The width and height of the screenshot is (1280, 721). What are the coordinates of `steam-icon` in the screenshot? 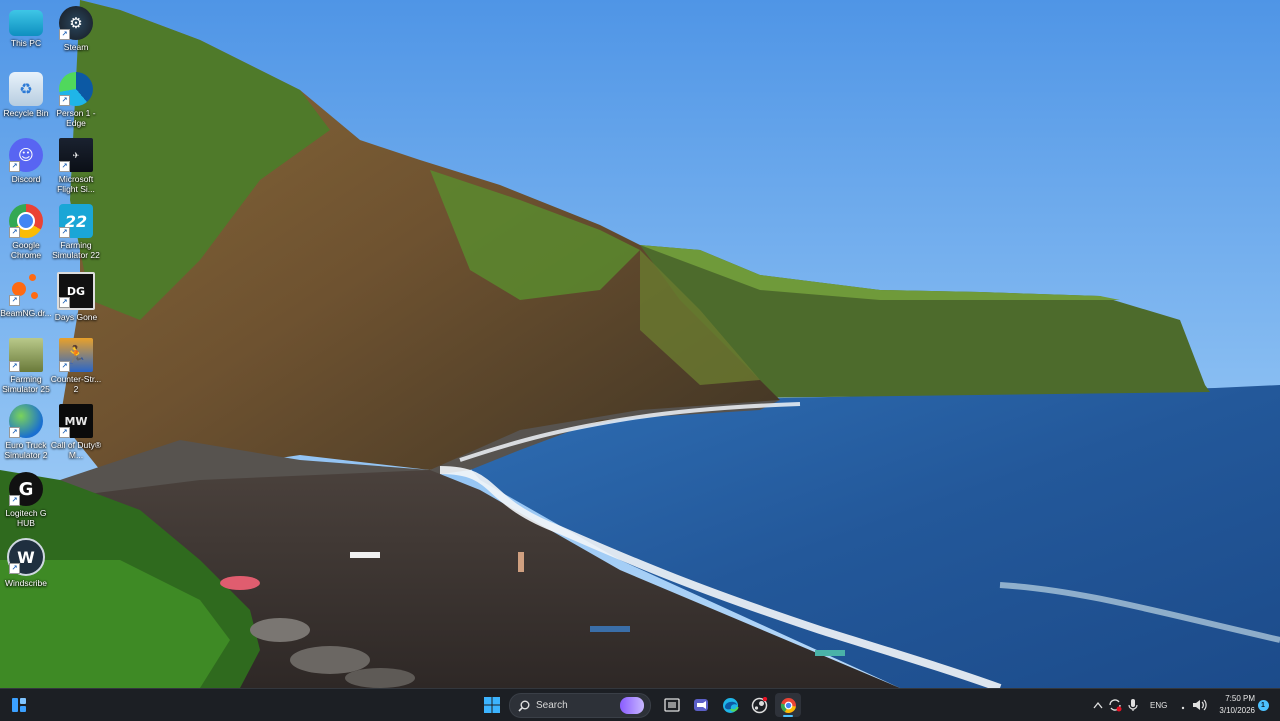 It's located at (759, 704).